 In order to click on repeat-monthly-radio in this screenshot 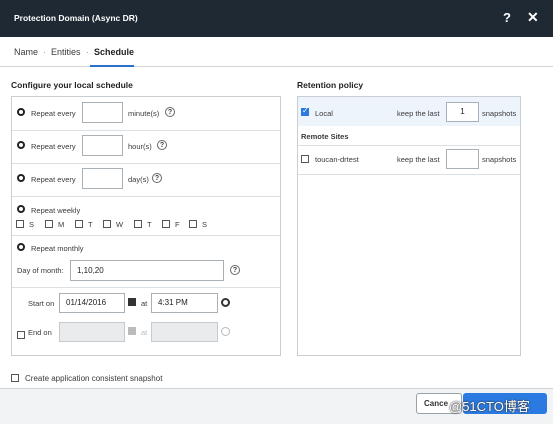, I will do `click(21, 247)`.